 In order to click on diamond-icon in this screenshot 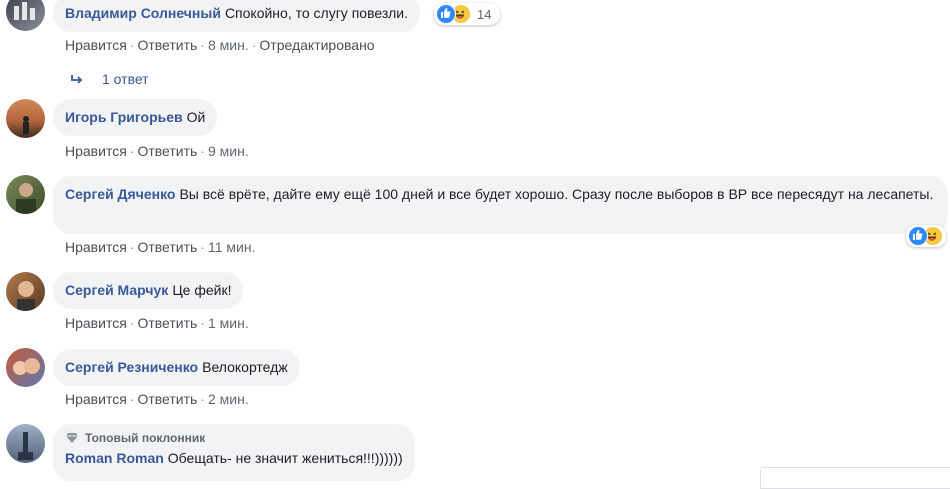, I will do `click(72, 438)`.